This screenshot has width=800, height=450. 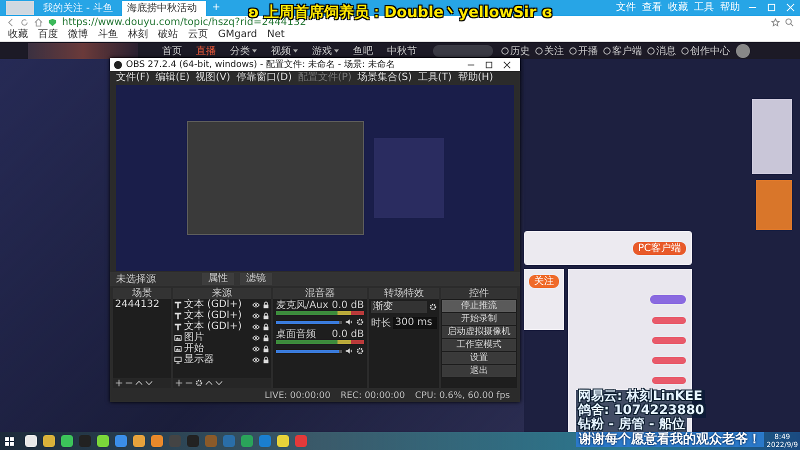 I want to click on source-item: 开始, so click(x=217, y=348).